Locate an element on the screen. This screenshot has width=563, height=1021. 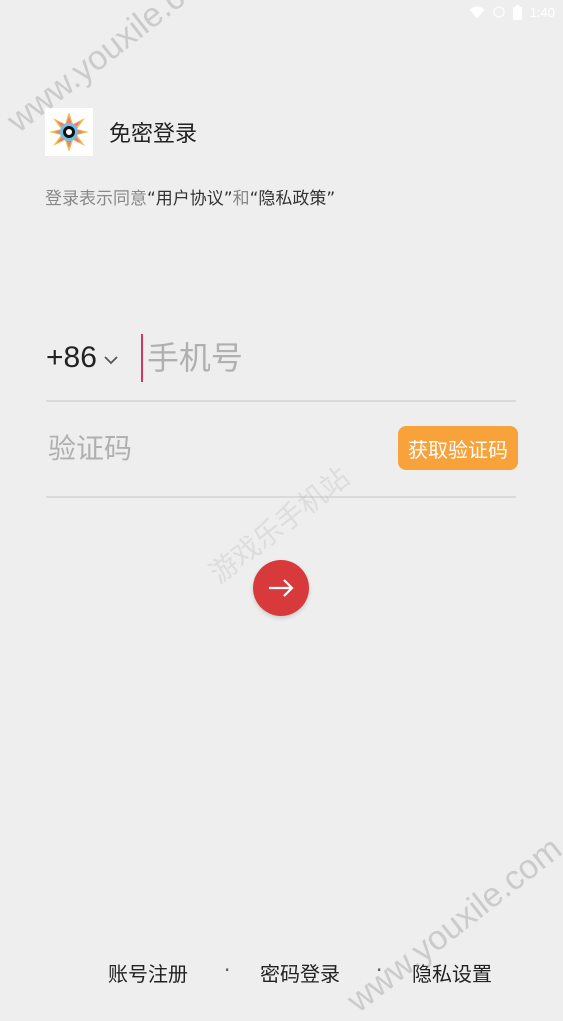
agreement-text: 登录表示同意“用户协议”和“隐私政策” is located at coordinates (190, 196).